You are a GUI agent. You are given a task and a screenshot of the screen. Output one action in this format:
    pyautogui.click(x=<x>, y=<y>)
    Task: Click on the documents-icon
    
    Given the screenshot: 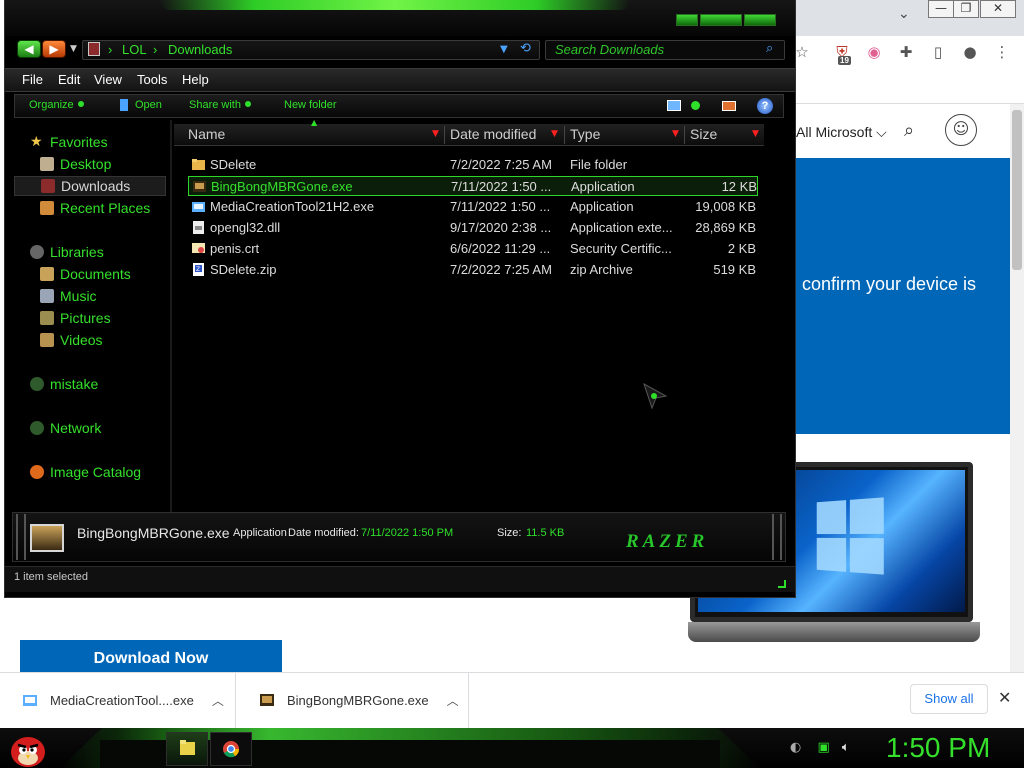 What is the action you would take?
    pyautogui.click(x=47, y=274)
    